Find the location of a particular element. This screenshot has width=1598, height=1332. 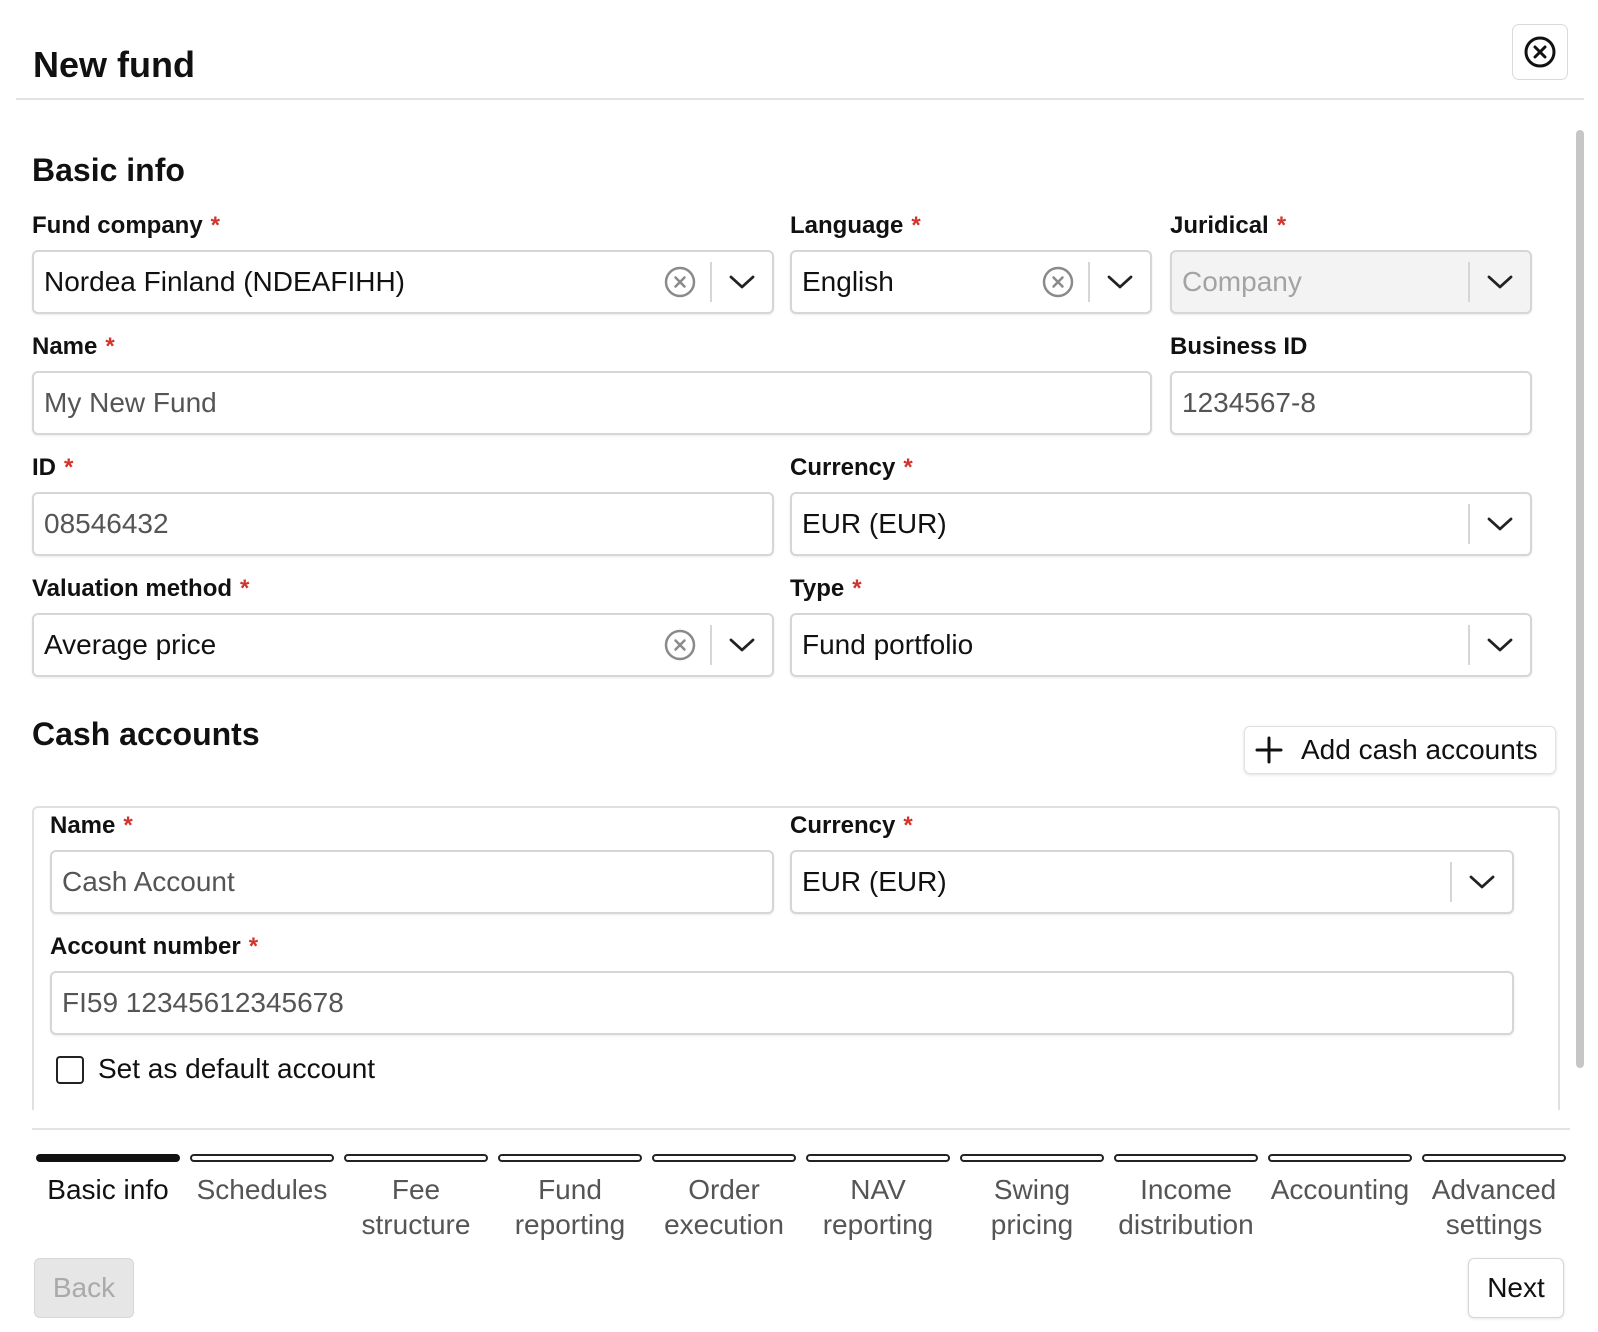

step-swing-pricing: Swing pricing is located at coordinates (1032, 1198).